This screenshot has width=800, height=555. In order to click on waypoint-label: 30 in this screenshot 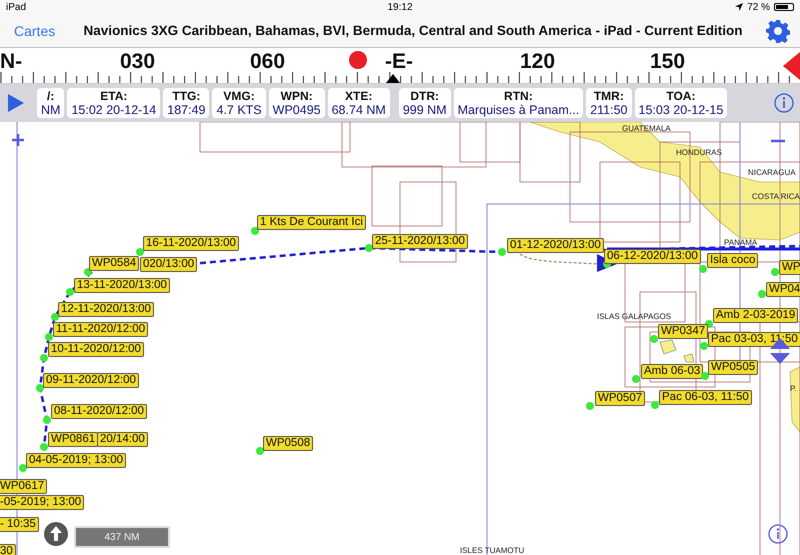, I will do `click(8, 549)`.